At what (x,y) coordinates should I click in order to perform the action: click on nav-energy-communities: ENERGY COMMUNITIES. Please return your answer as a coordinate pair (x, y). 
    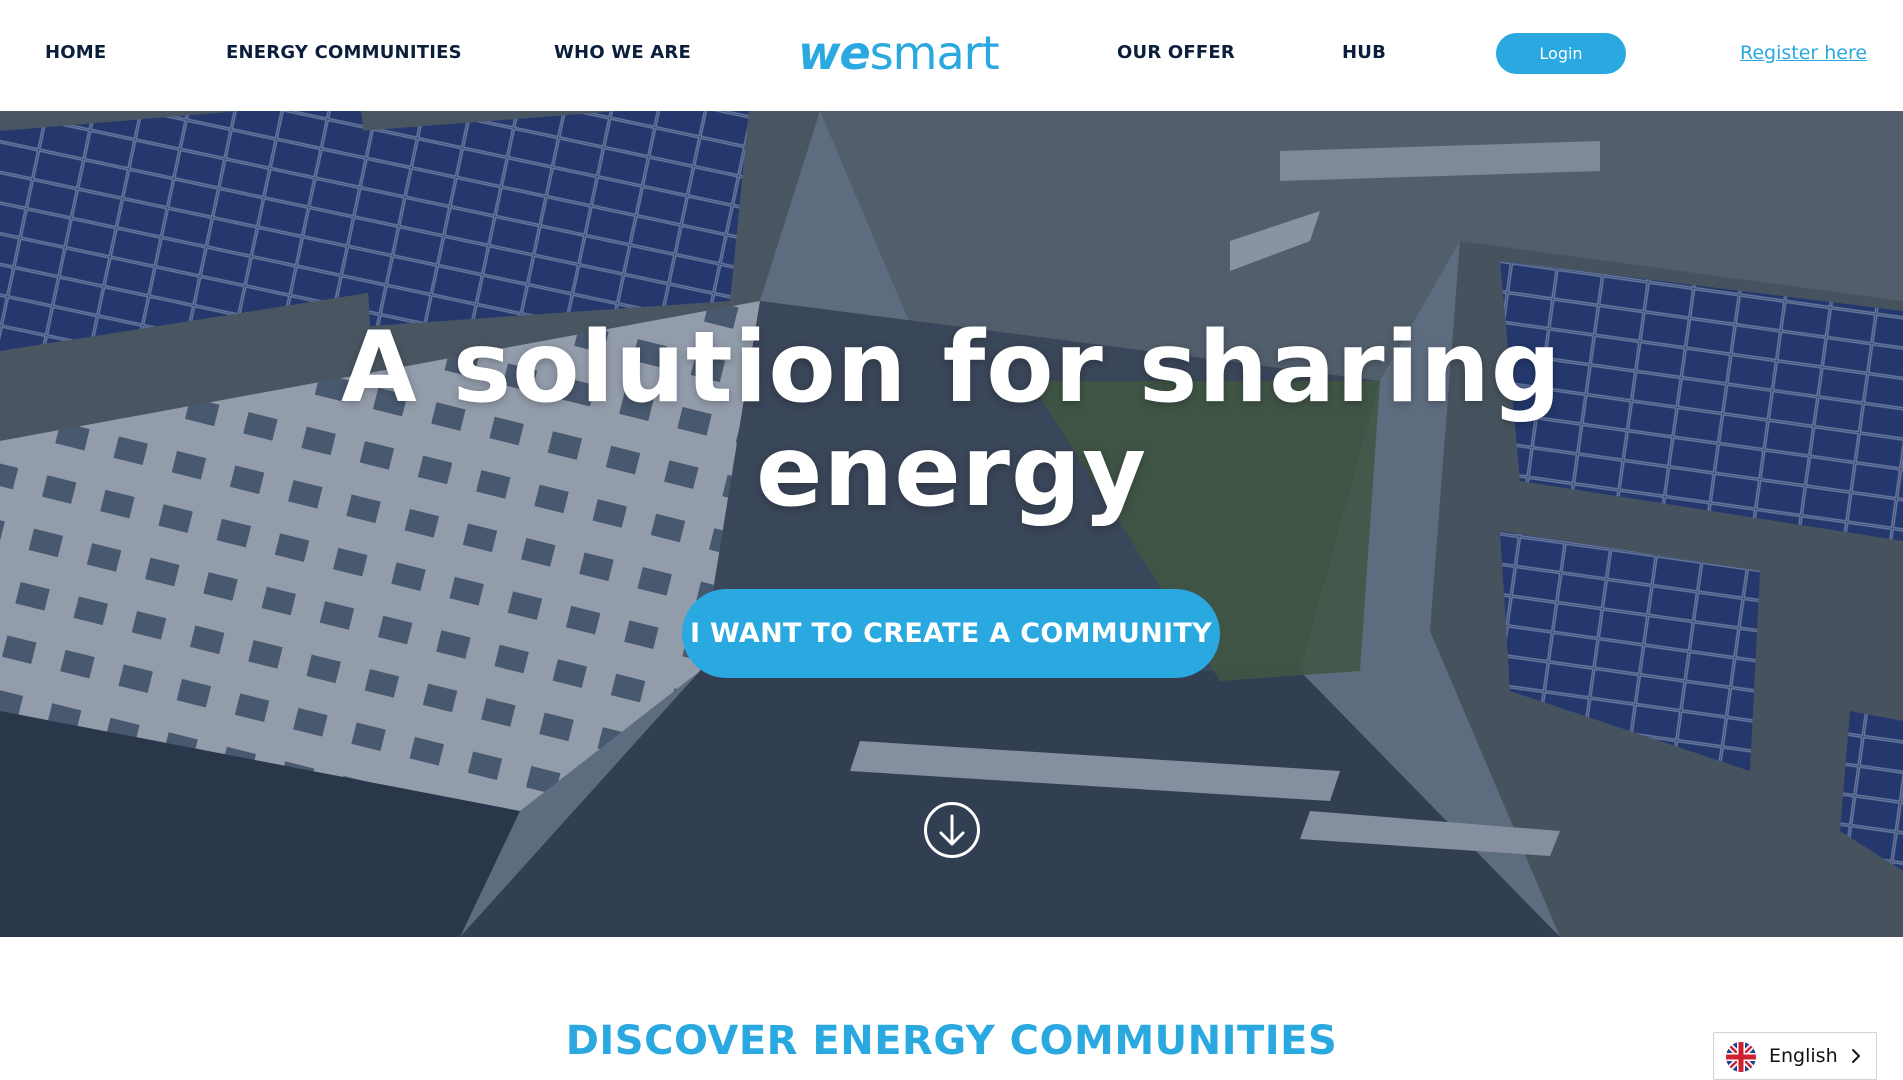
    Looking at the image, I should click on (344, 52).